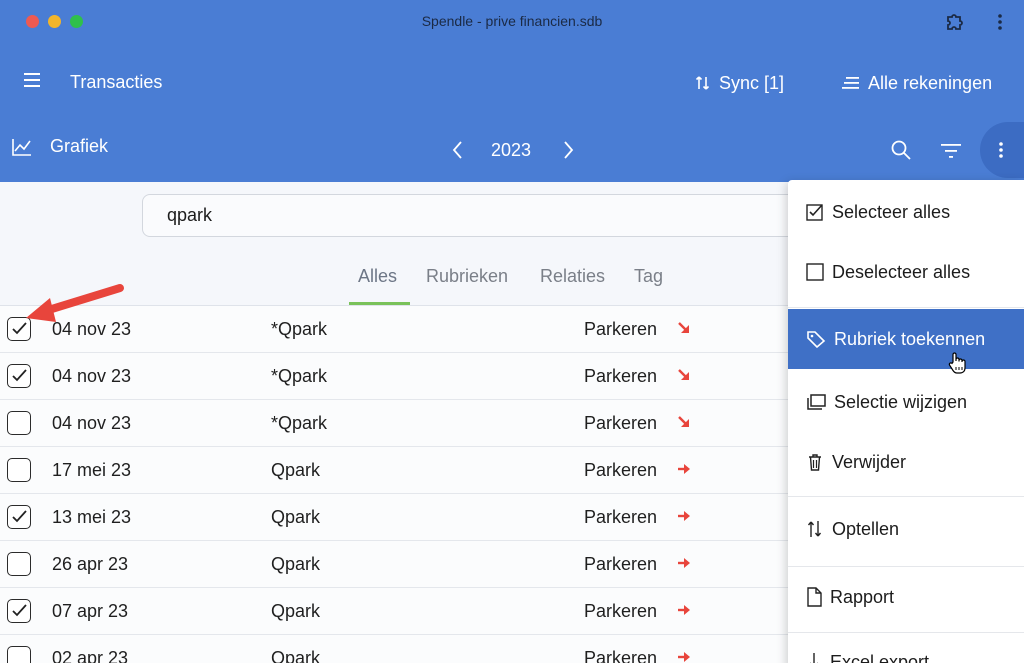 This screenshot has width=1024, height=663. What do you see at coordinates (90, 564) in the screenshot?
I see `transaction-date: 26 apr 23` at bounding box center [90, 564].